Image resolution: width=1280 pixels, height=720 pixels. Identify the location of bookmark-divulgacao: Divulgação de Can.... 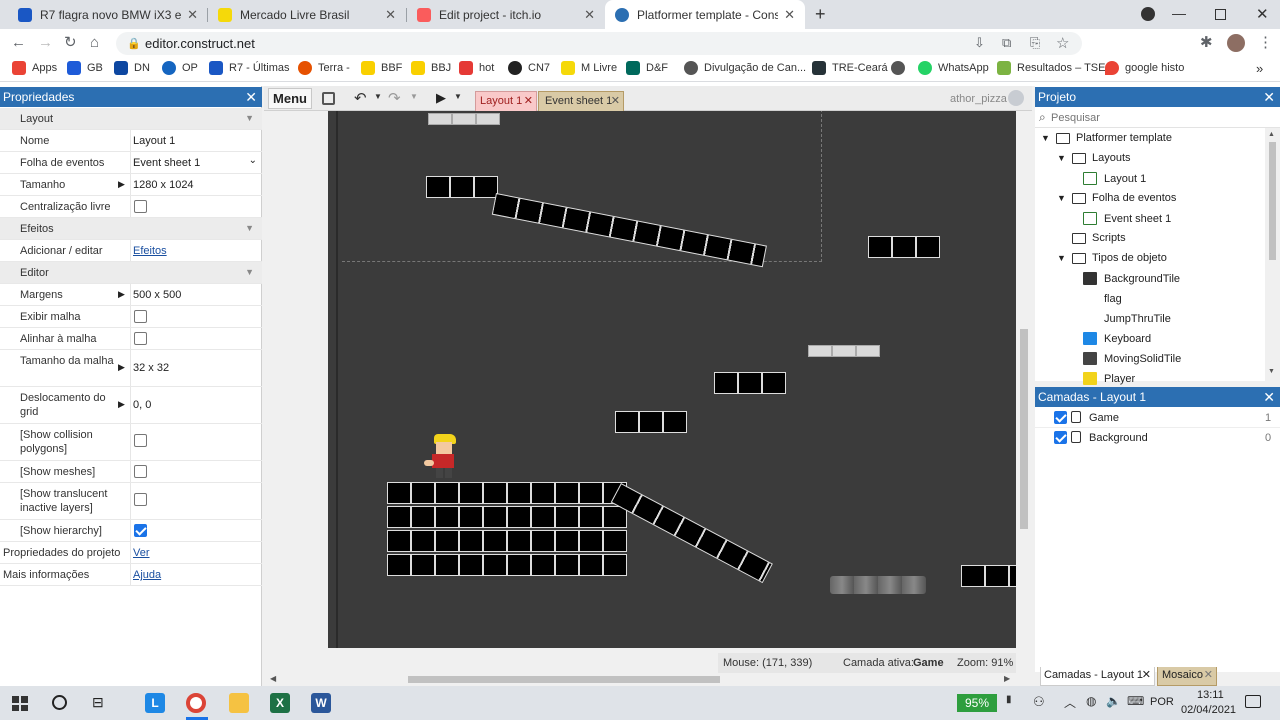
(745, 68).